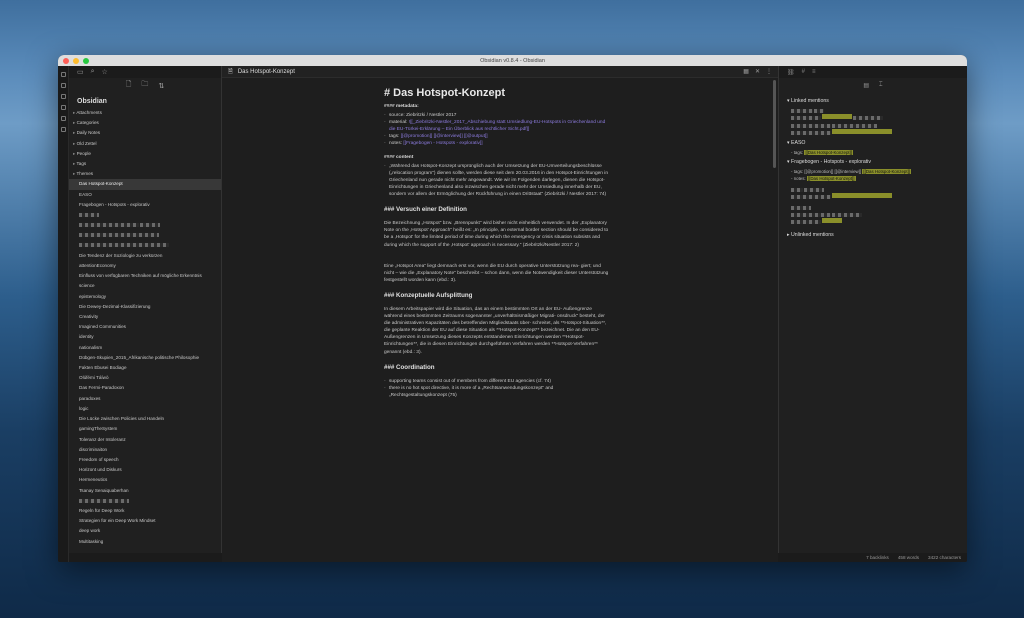 This screenshot has height=618, width=1024. I want to click on status-bar: 7 backlinks 458 words 3422 characters, so click(872, 557).